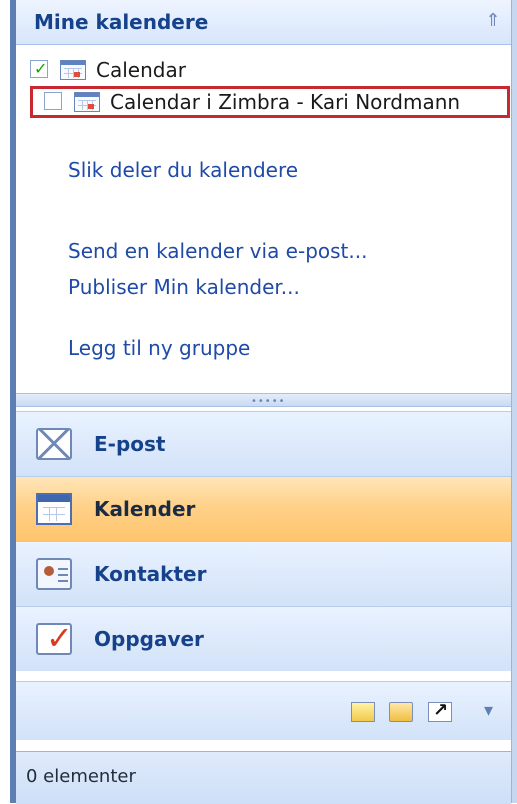 The image size is (517, 804). I want to click on grip-icon: •••••, so click(268, 401).